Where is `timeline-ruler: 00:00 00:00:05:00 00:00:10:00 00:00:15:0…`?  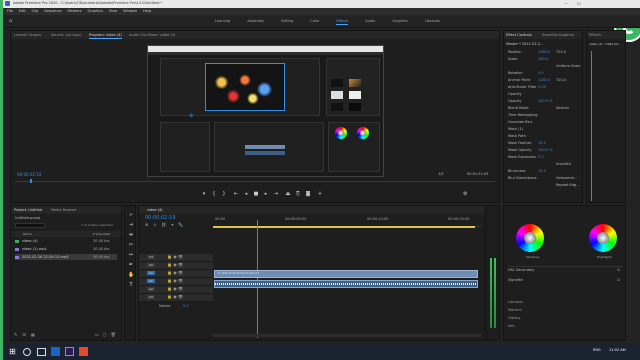
timeline-ruler: 00:00 00:00:05:00 00:00:10:00 00:00:15:0… is located at coordinates (347, 221).